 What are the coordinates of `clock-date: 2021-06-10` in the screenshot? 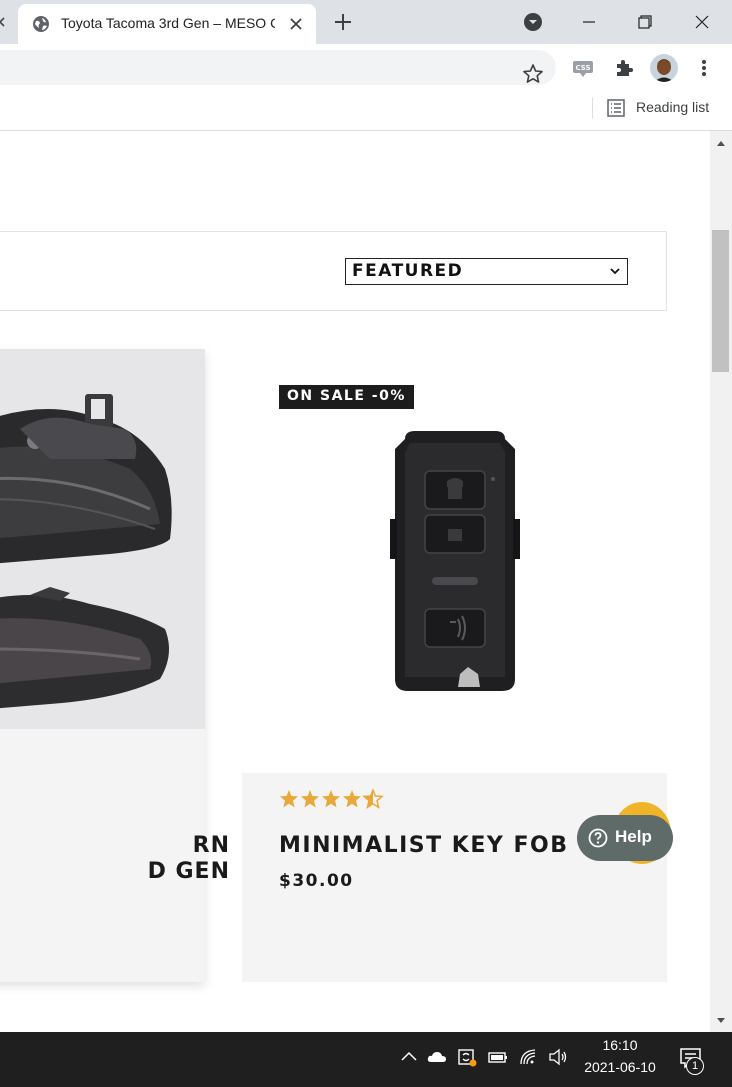 It's located at (620, 1067).